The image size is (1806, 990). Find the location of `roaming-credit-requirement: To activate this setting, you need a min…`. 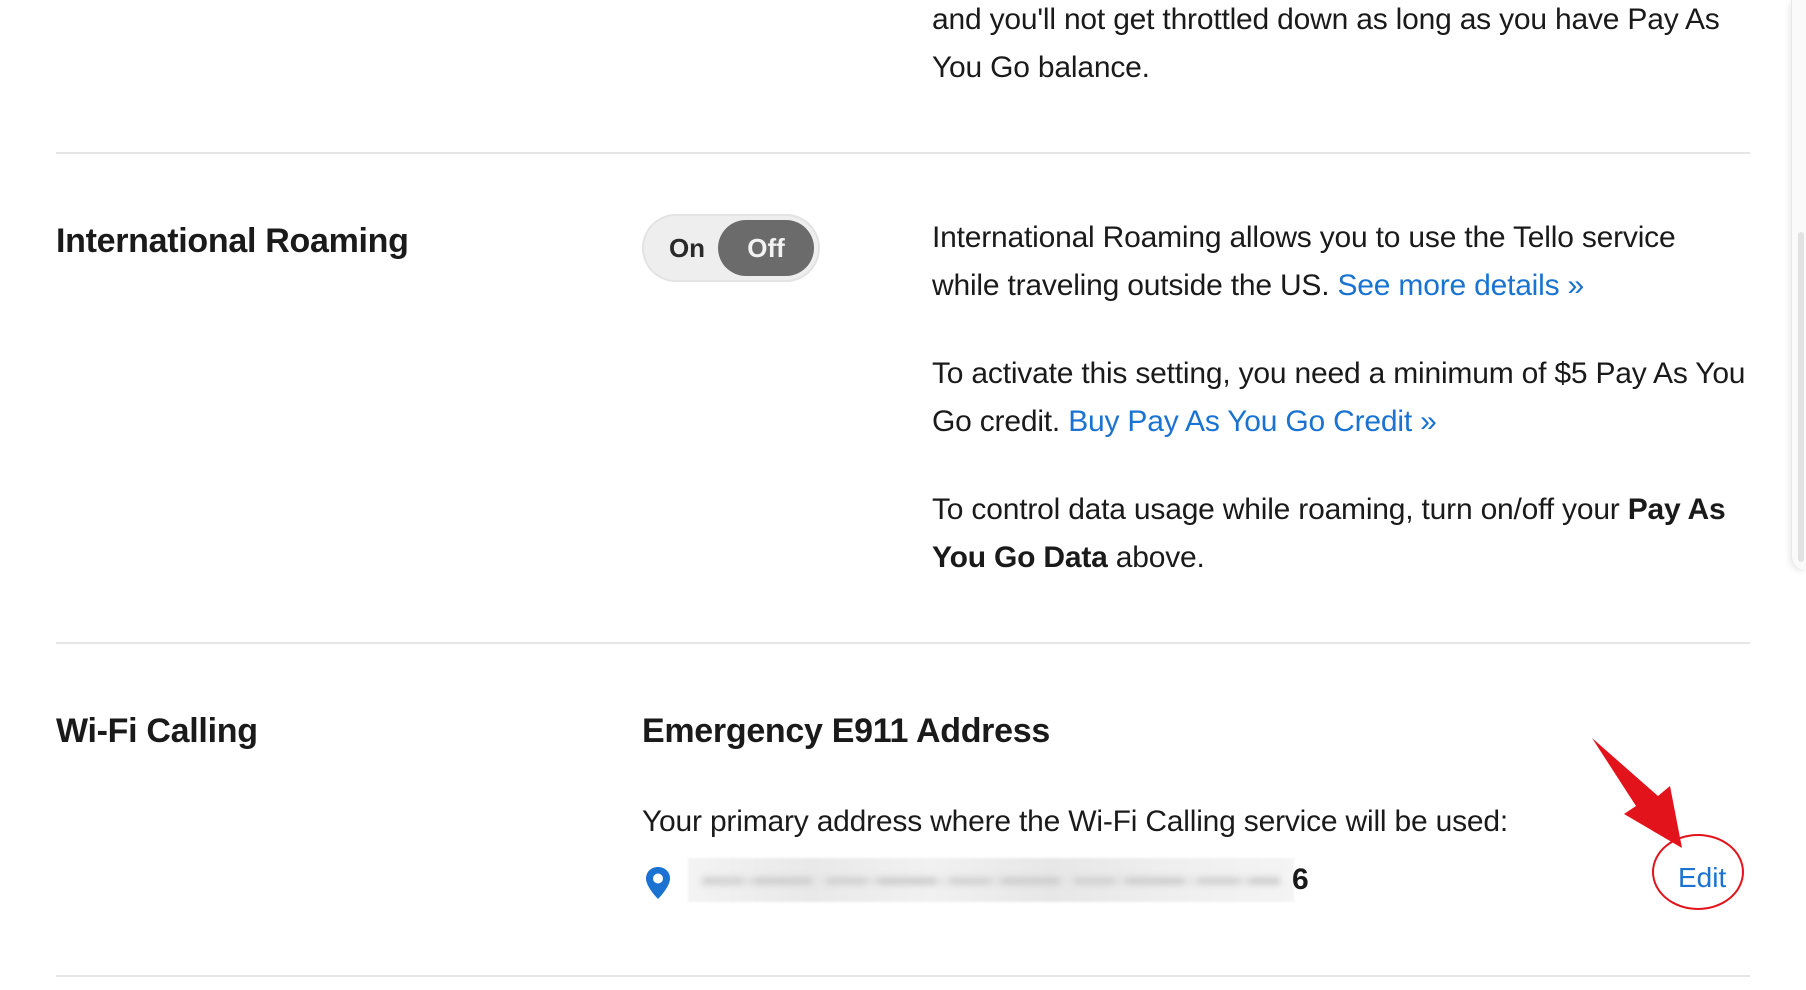

roaming-credit-requirement: To activate this setting, you need a min… is located at coordinates (1347, 398).